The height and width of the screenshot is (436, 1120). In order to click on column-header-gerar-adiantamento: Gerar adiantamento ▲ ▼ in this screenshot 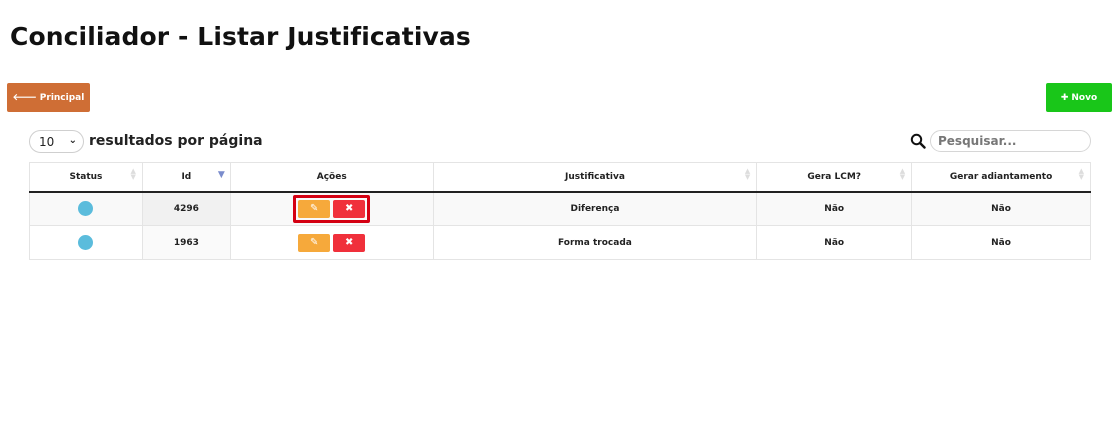, I will do `click(1001, 177)`.